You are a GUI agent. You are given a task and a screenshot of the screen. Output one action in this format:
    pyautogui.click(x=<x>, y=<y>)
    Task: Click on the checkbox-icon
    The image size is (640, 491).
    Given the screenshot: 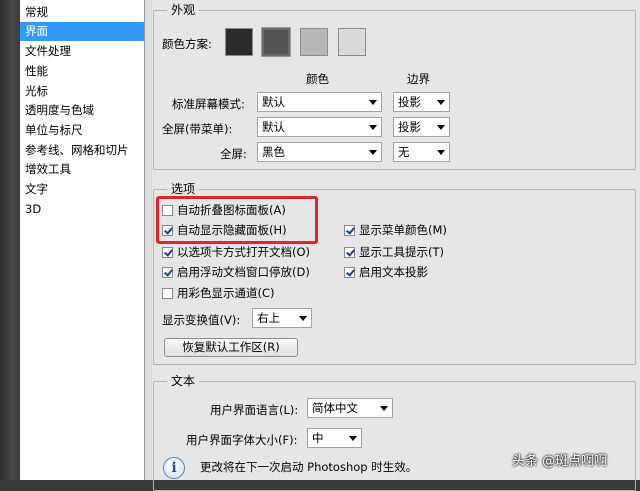 What is the action you would take?
    pyautogui.click(x=167, y=293)
    